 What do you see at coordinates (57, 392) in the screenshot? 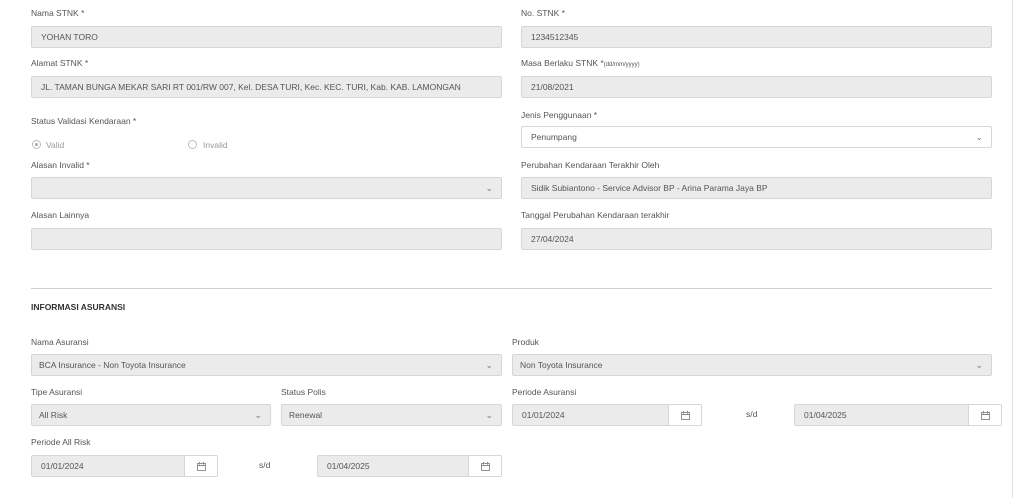
I see `tipe-asuransi-label: Tipe Asuransi` at bounding box center [57, 392].